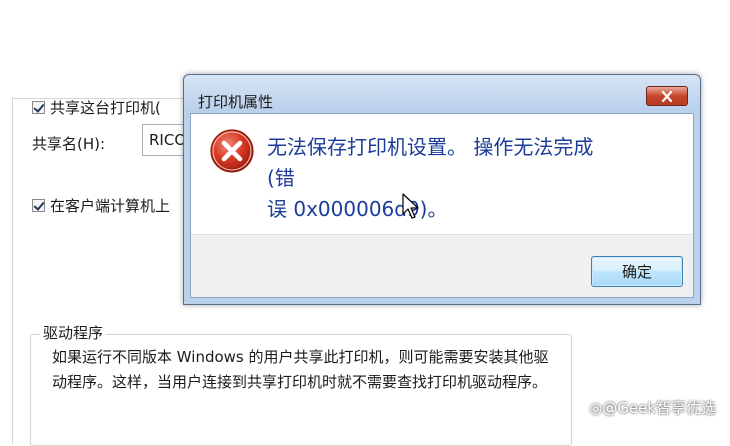 The width and height of the screenshot is (730, 446). I want to click on close-icon, so click(667, 96).